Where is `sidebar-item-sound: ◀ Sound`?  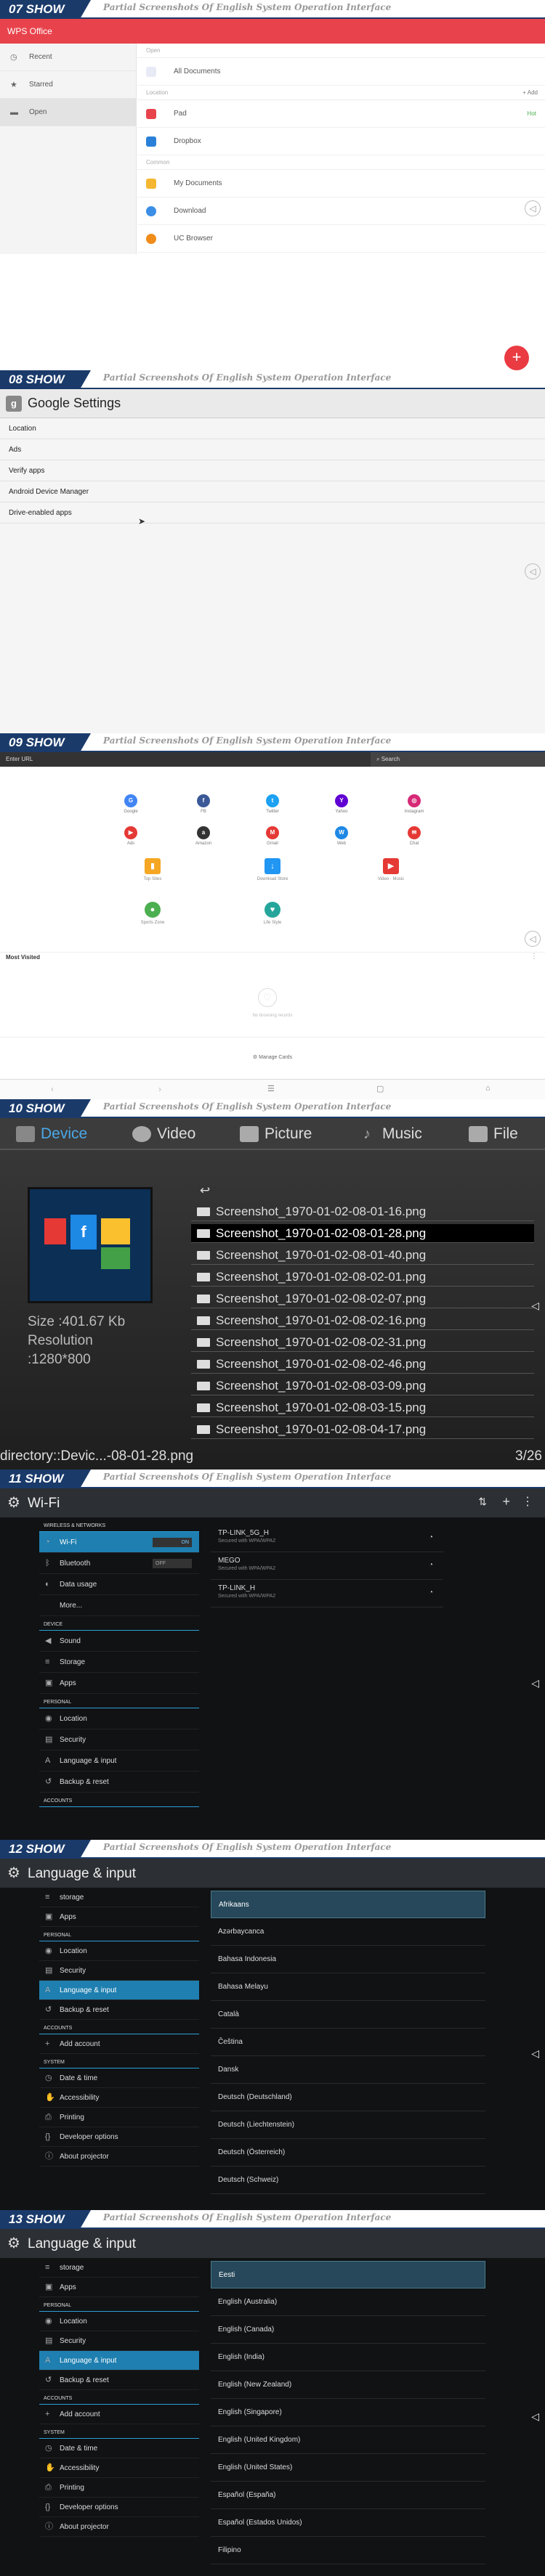 sidebar-item-sound: ◀ Sound is located at coordinates (119, 1641).